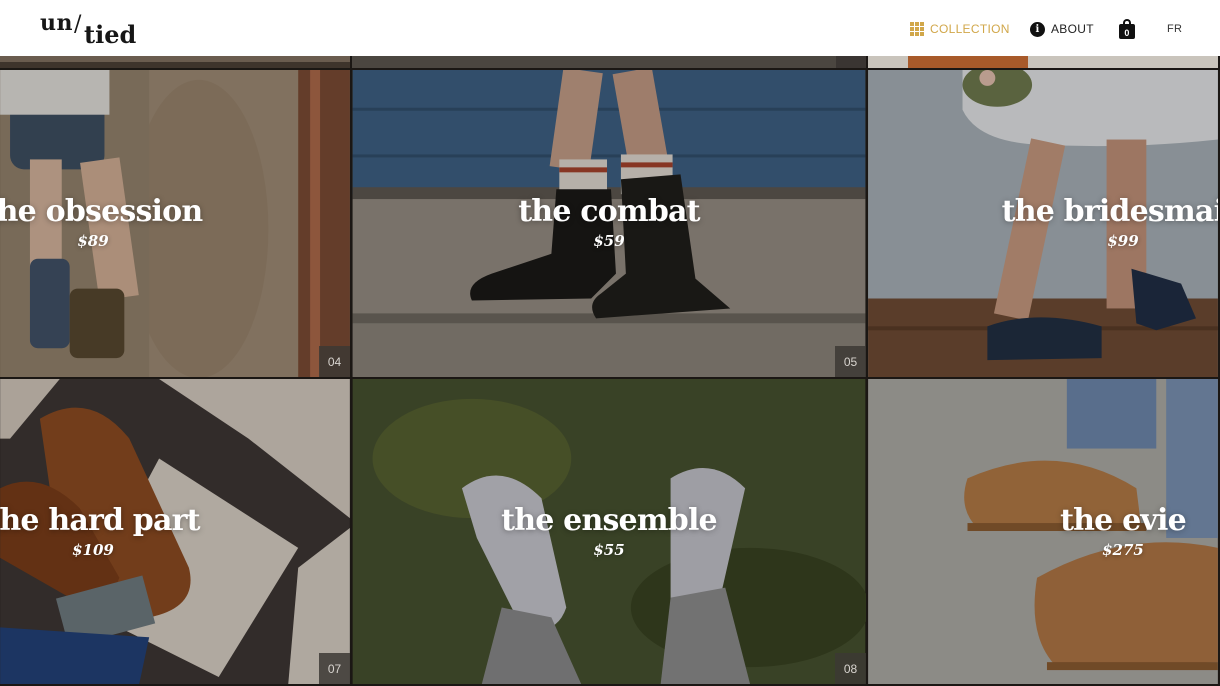 This screenshot has width=1220, height=686. Describe the element at coordinates (110, 34) in the screenshot. I see `logo-tied: tied` at that location.